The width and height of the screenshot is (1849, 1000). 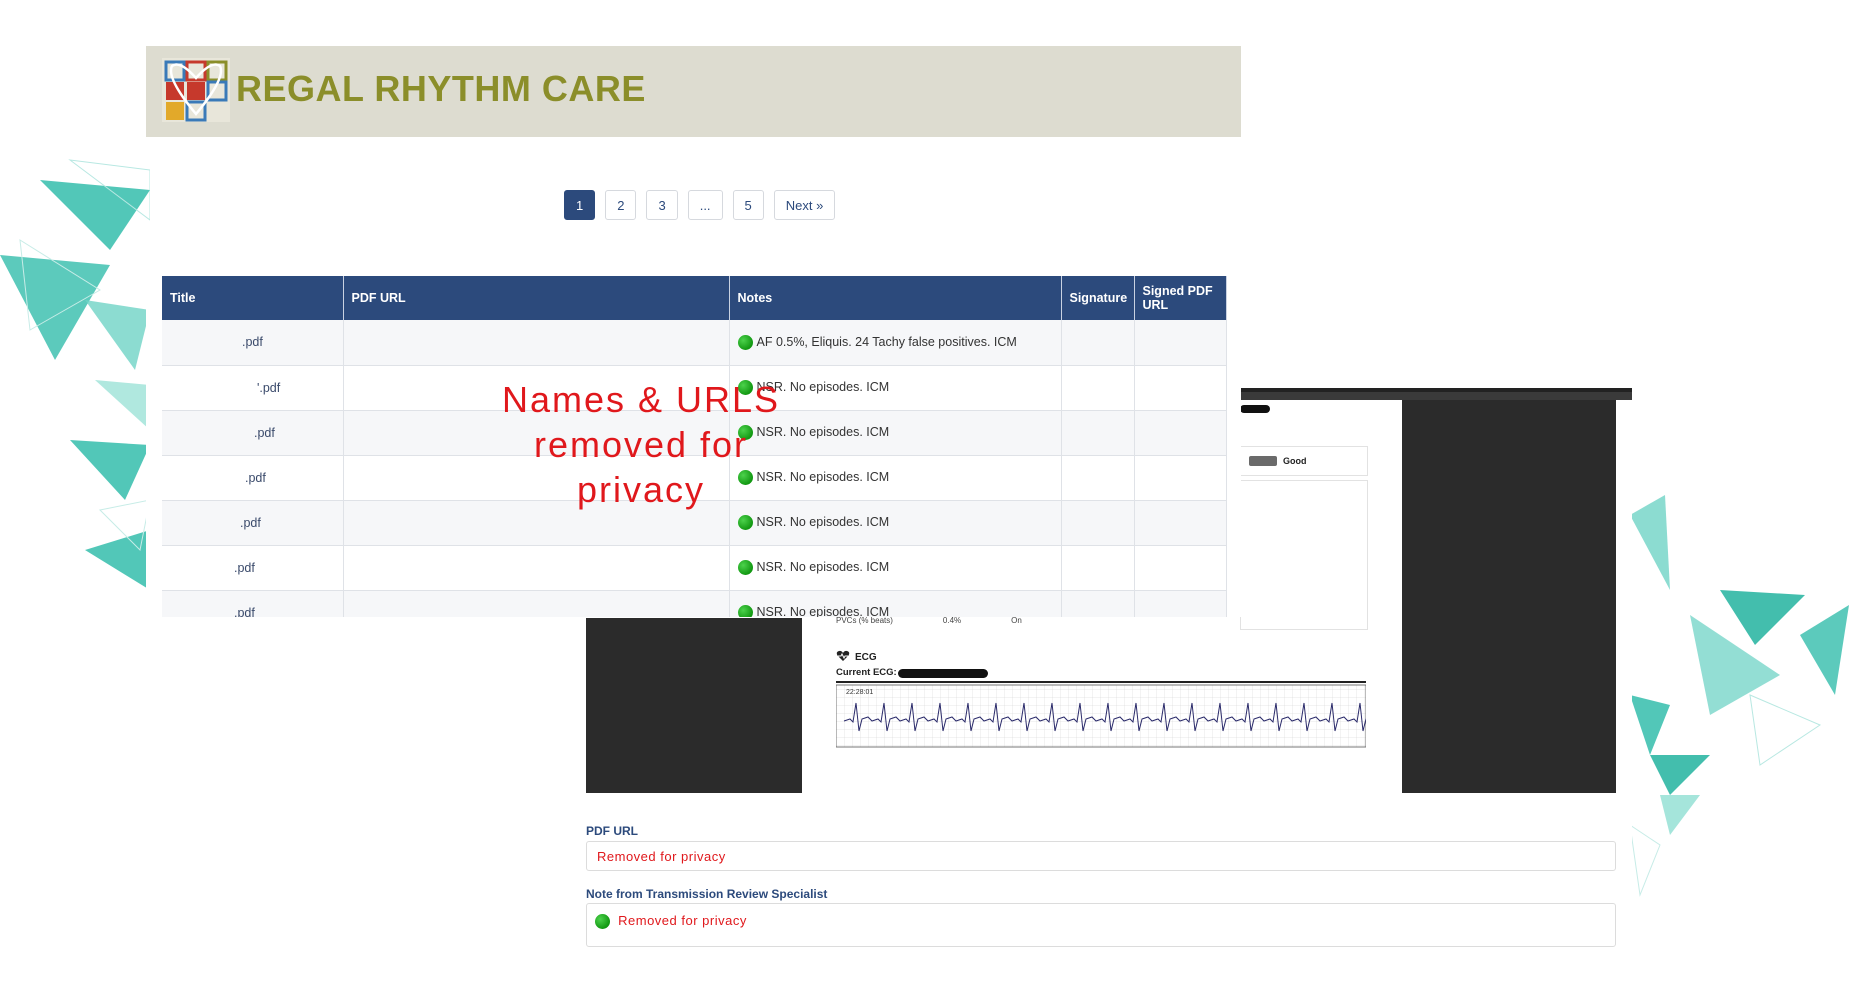 What do you see at coordinates (952, 620) in the screenshot?
I see `pvc-value: 0.4%` at bounding box center [952, 620].